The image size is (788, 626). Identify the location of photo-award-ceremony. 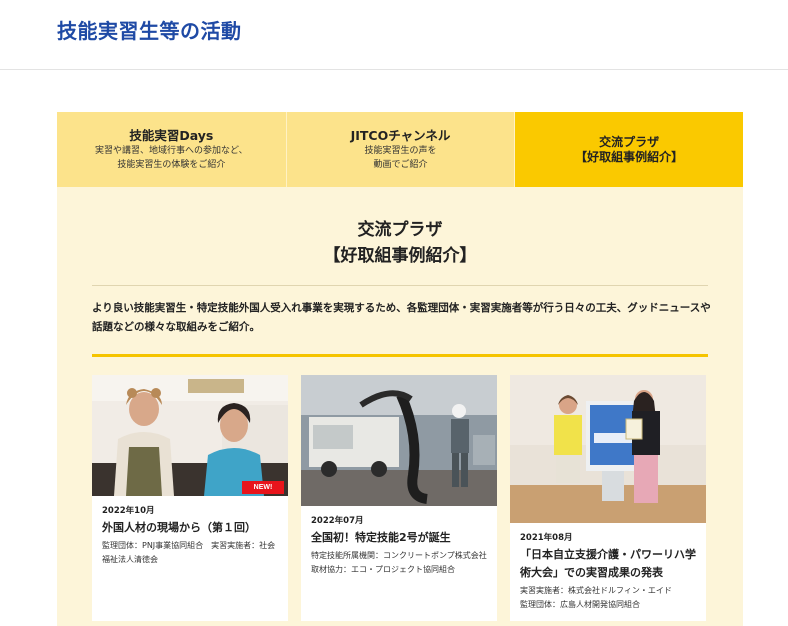
(608, 449).